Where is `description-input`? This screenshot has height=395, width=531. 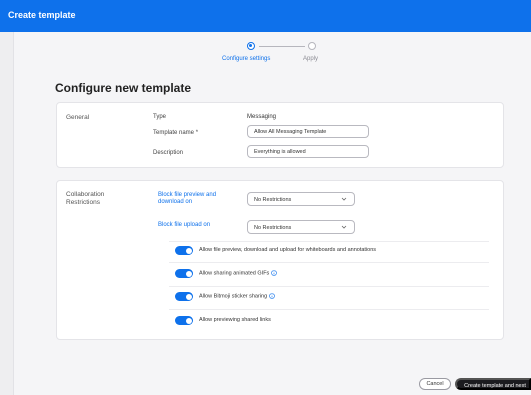
description-input is located at coordinates (308, 151).